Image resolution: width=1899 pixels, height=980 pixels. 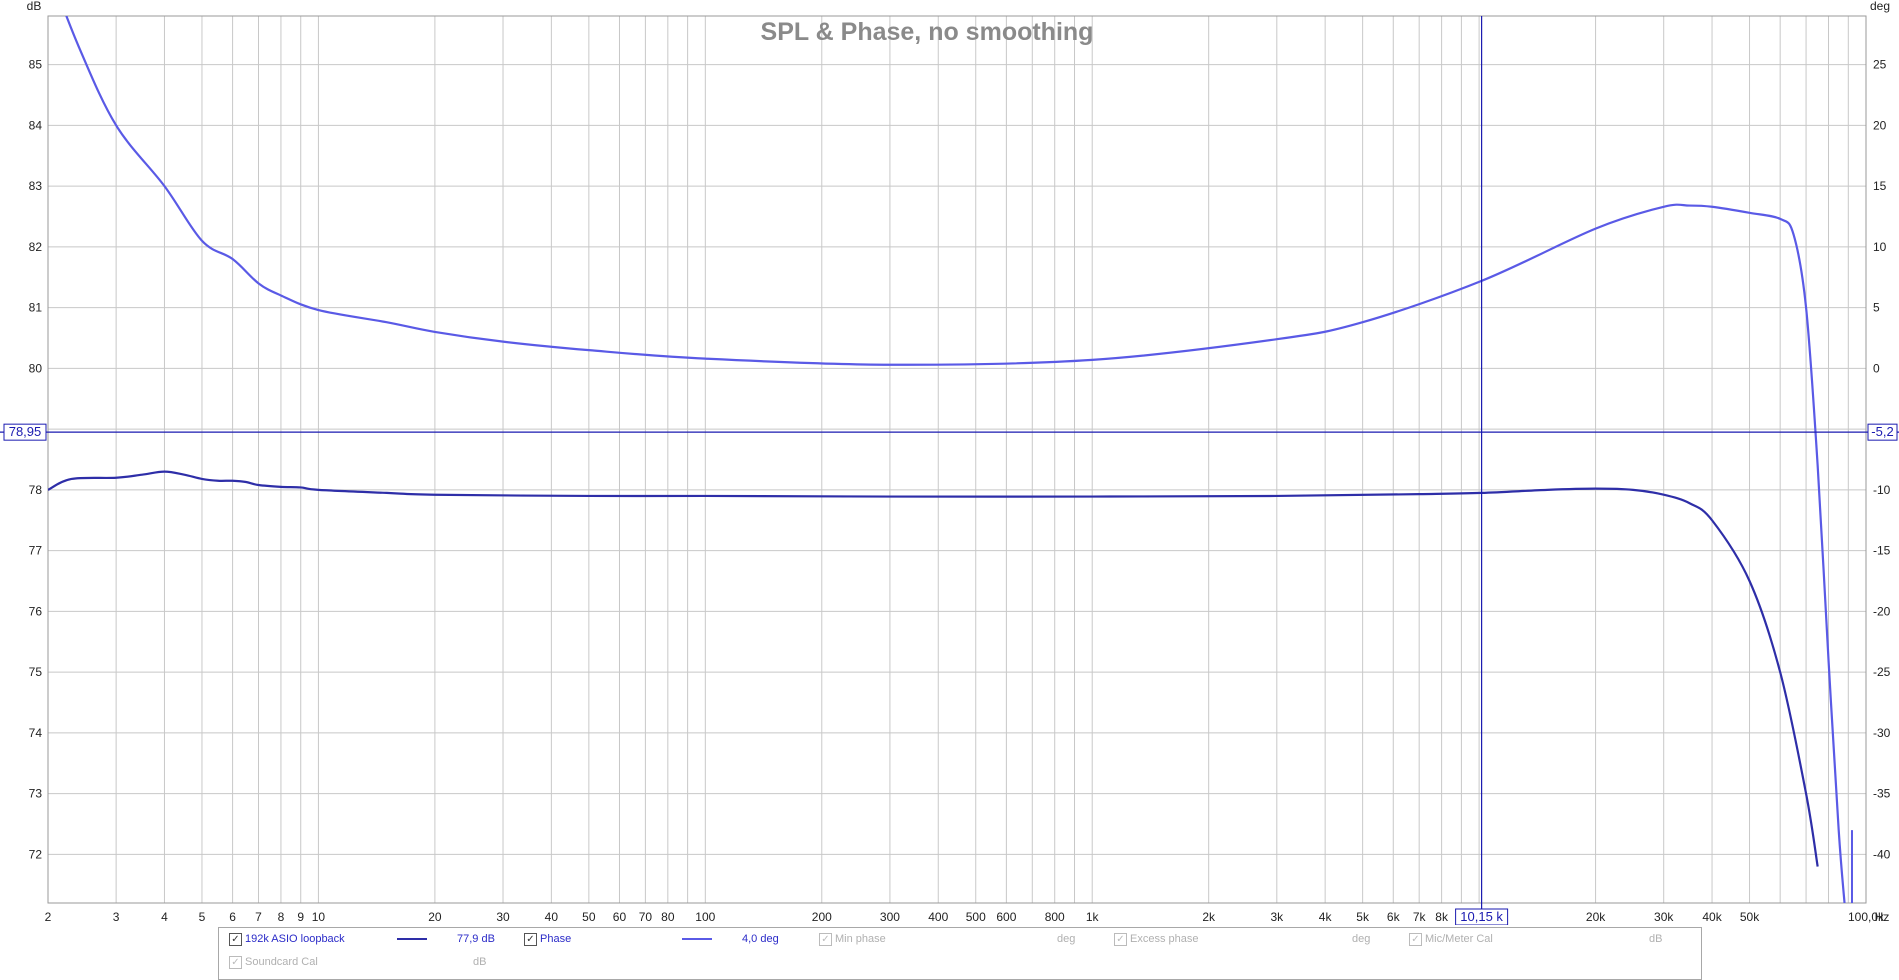 What do you see at coordinates (760, 939) in the screenshot?
I see `legend-value-phase: 4,0 deg` at bounding box center [760, 939].